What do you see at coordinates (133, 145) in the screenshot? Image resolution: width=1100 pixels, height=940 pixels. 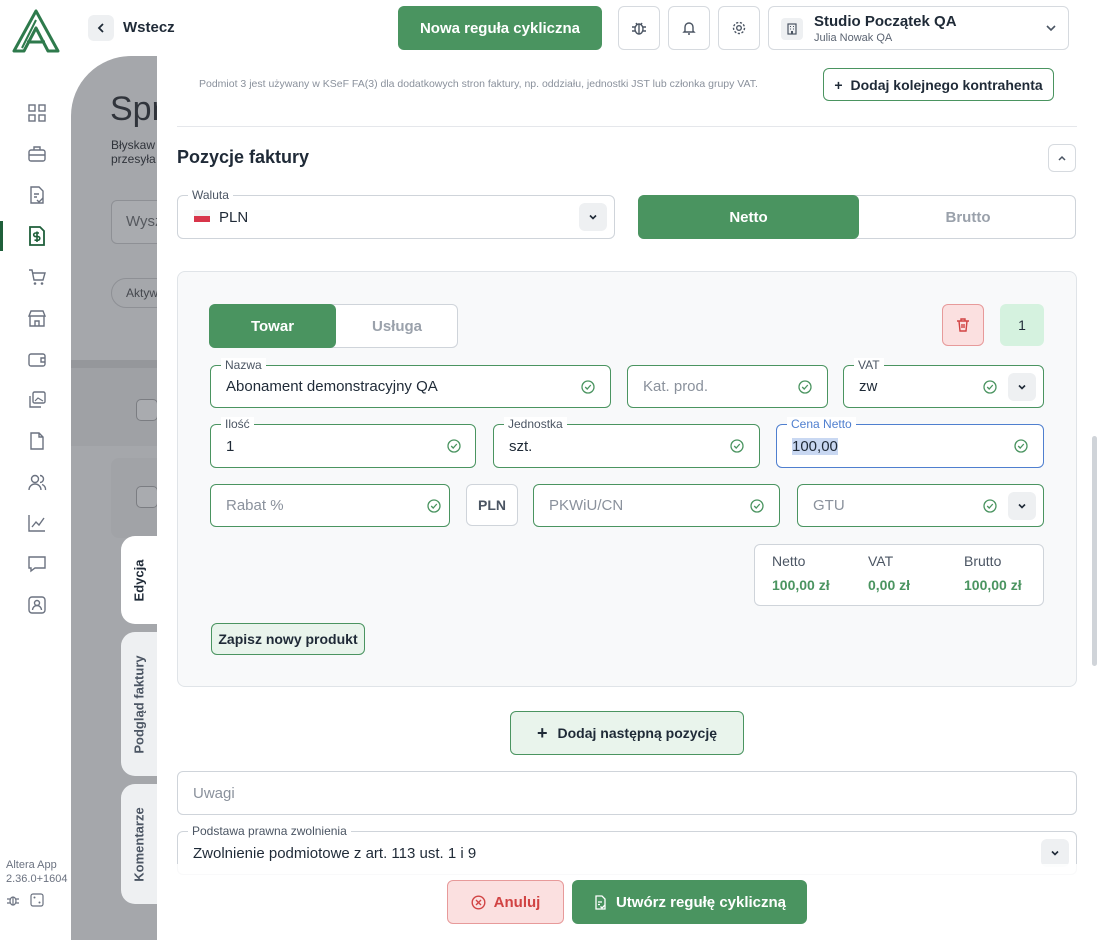 I see `background-subtitle-line: Błyskaw` at bounding box center [133, 145].